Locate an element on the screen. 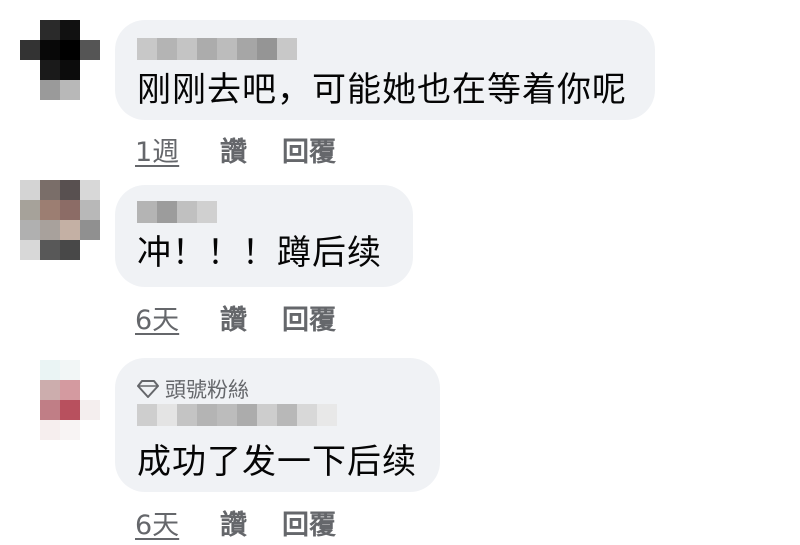  top-fan-badge: 頭號粉絲 is located at coordinates (193, 389).